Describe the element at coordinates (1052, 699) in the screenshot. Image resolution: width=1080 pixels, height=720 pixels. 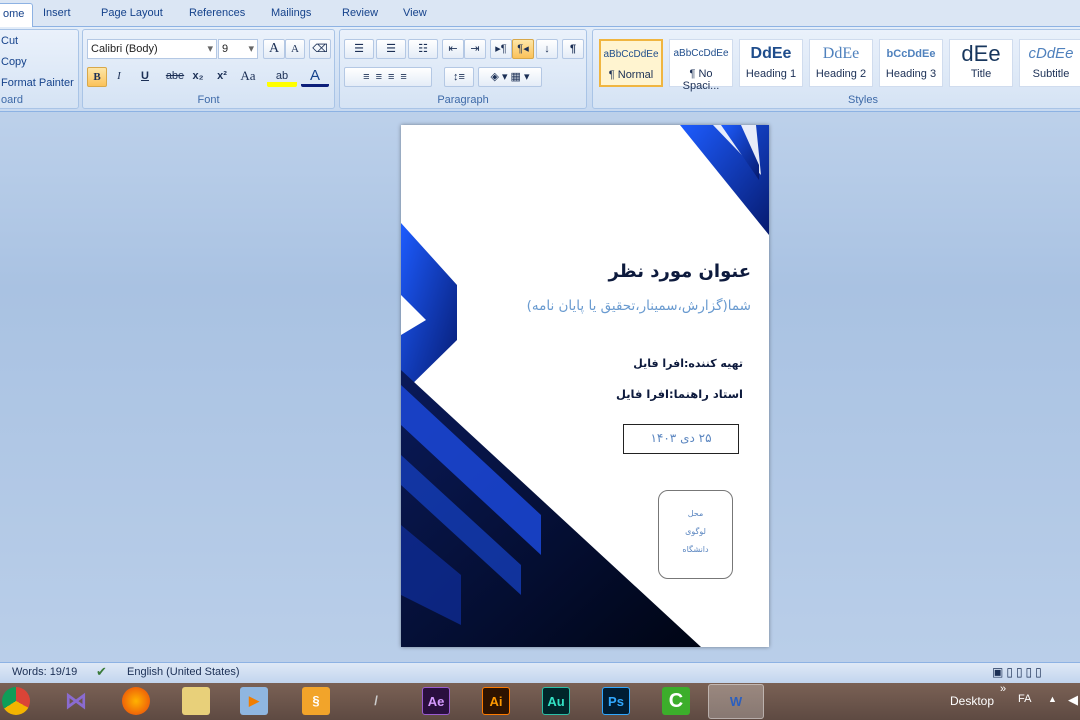
I see `tray-arrow-icon: ▲` at that location.